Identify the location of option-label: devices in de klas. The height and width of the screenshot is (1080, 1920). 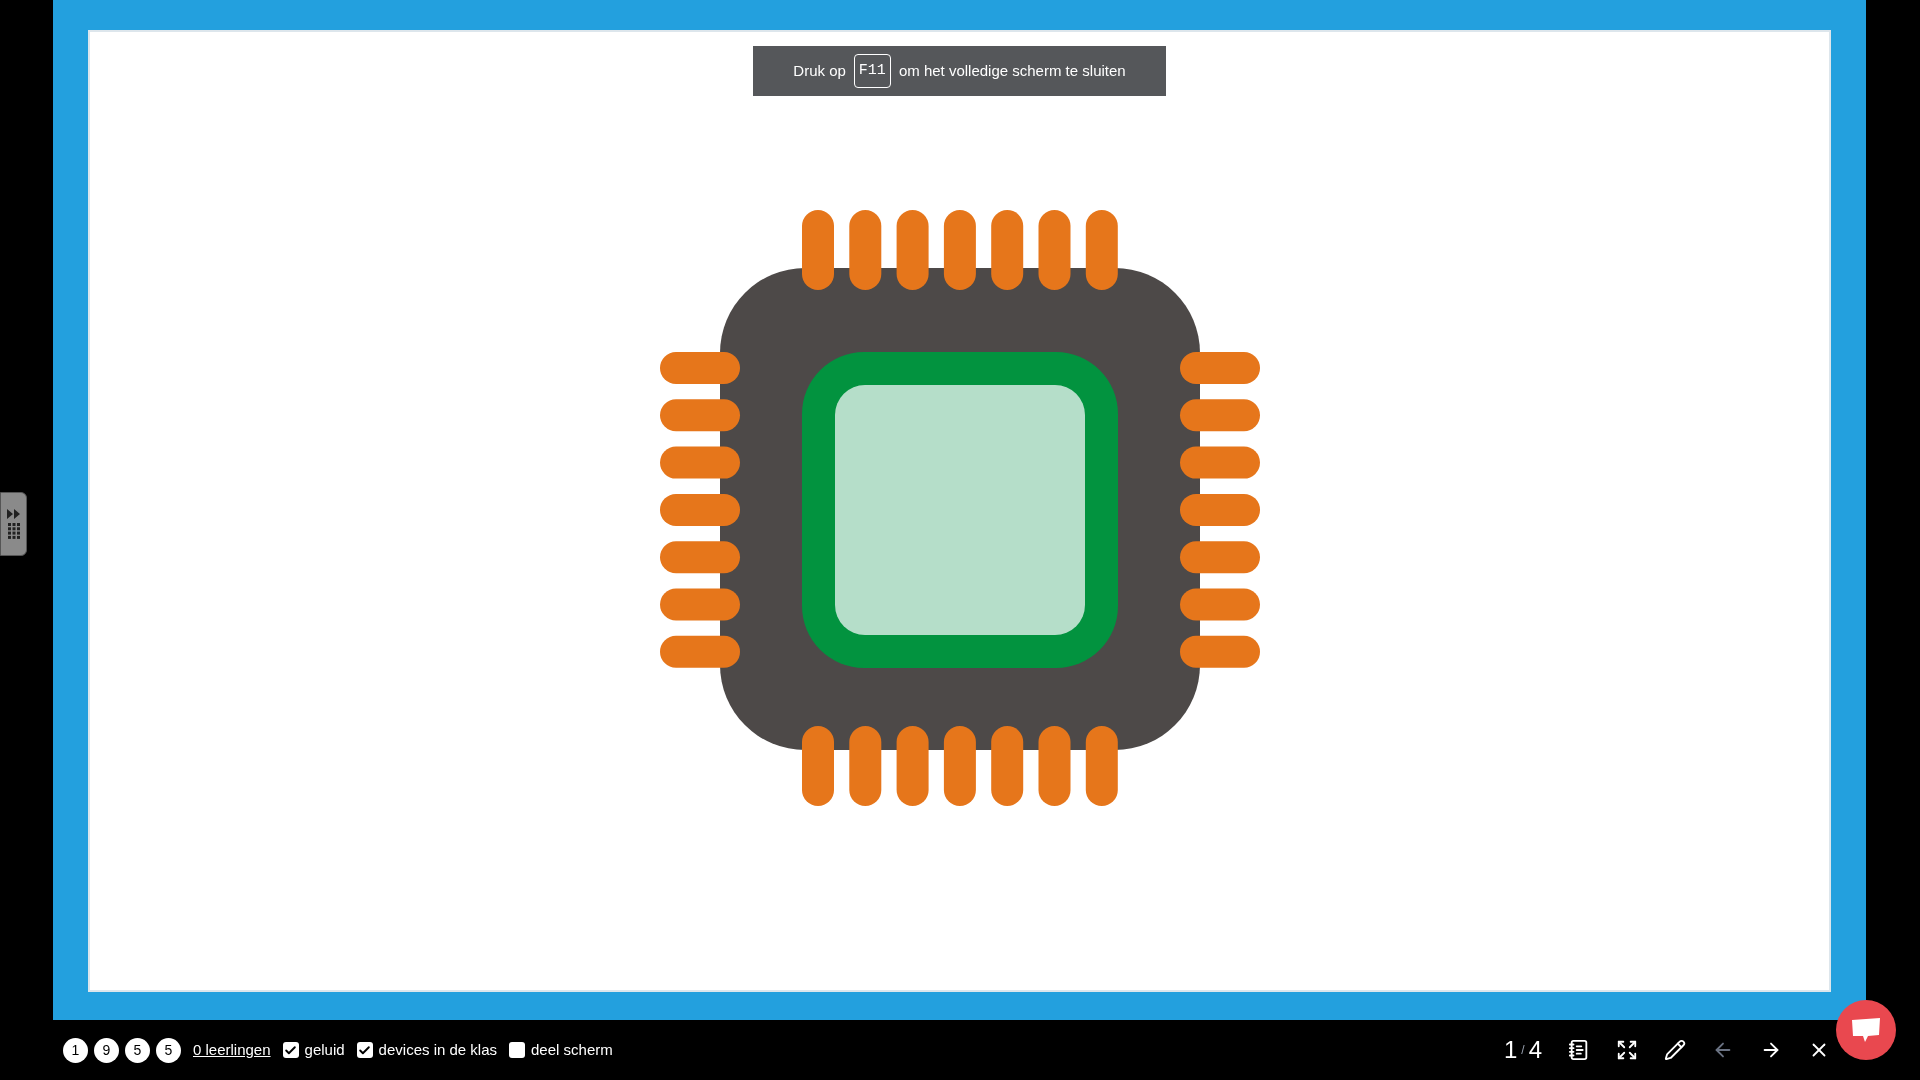
(437, 1049).